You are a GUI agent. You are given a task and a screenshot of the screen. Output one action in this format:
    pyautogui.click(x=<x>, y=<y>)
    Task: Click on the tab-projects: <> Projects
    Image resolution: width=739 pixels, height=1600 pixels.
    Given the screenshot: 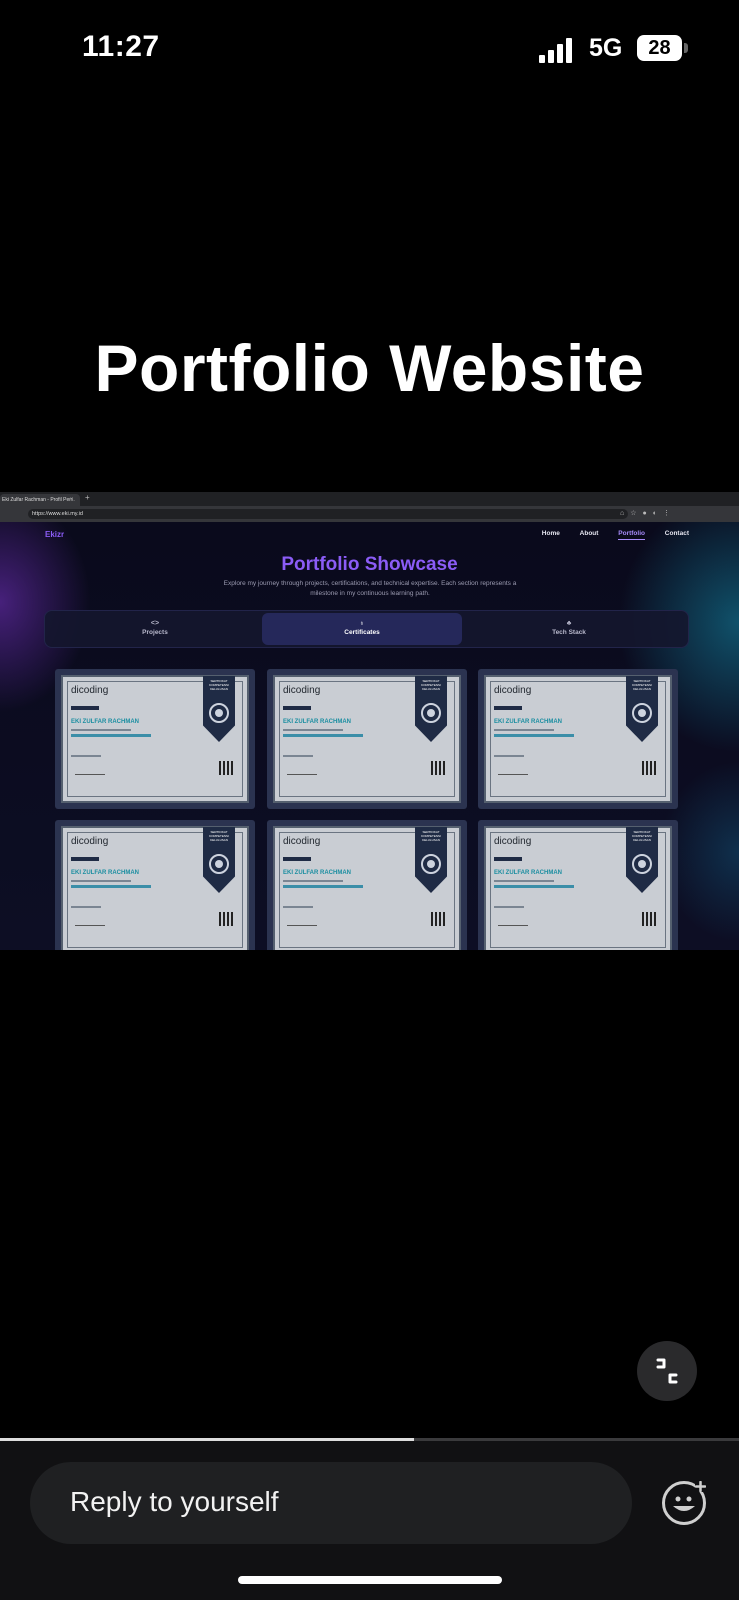 What is the action you would take?
    pyautogui.click(x=155, y=629)
    